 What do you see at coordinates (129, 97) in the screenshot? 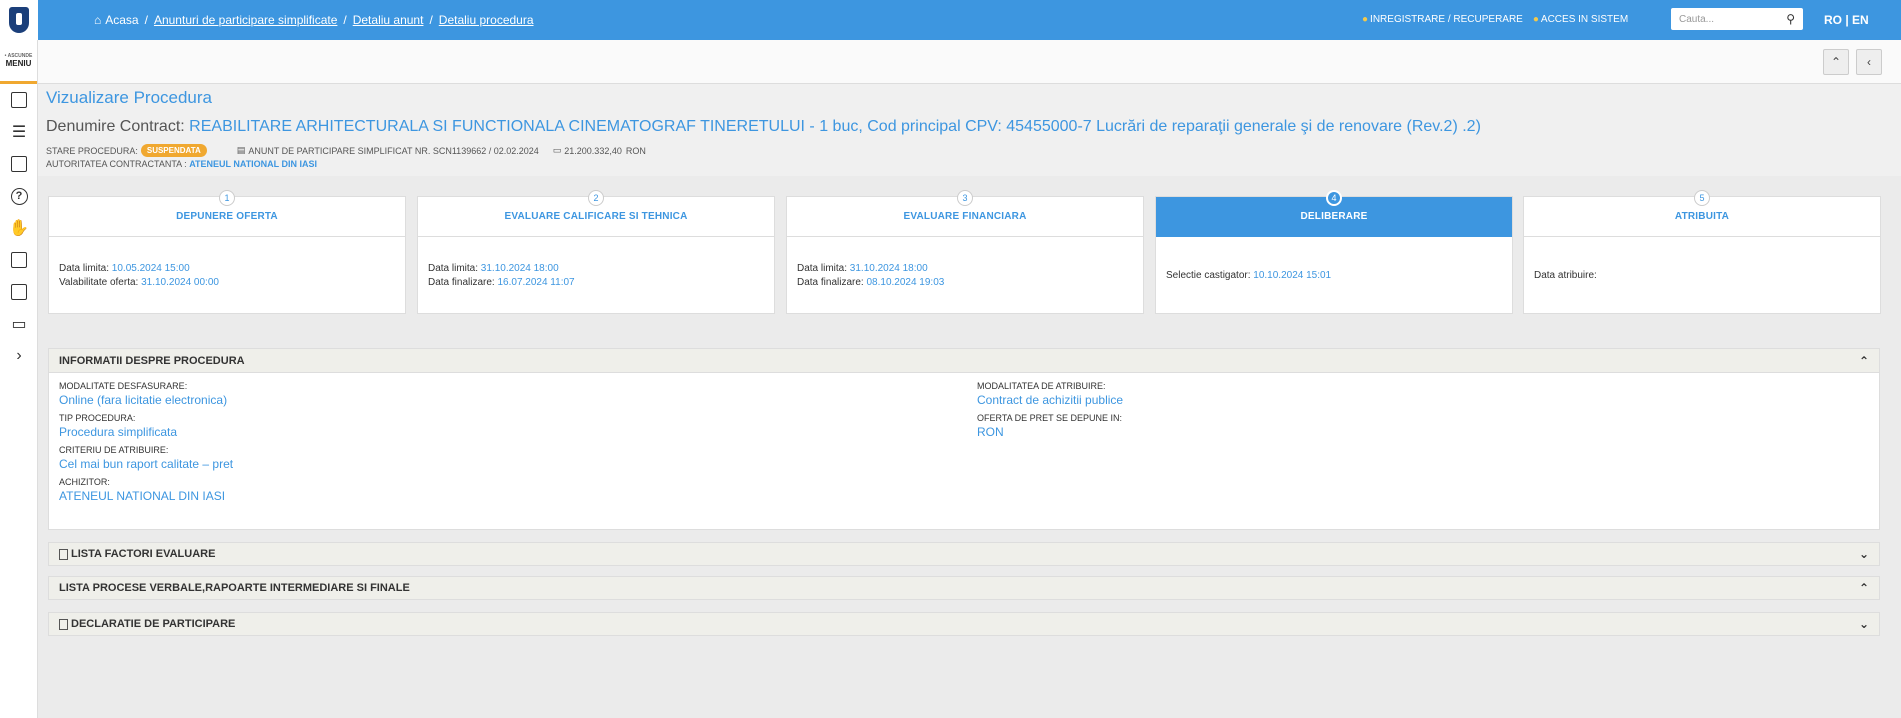
I see `page-title: Vizualizare Procedura` at bounding box center [129, 97].